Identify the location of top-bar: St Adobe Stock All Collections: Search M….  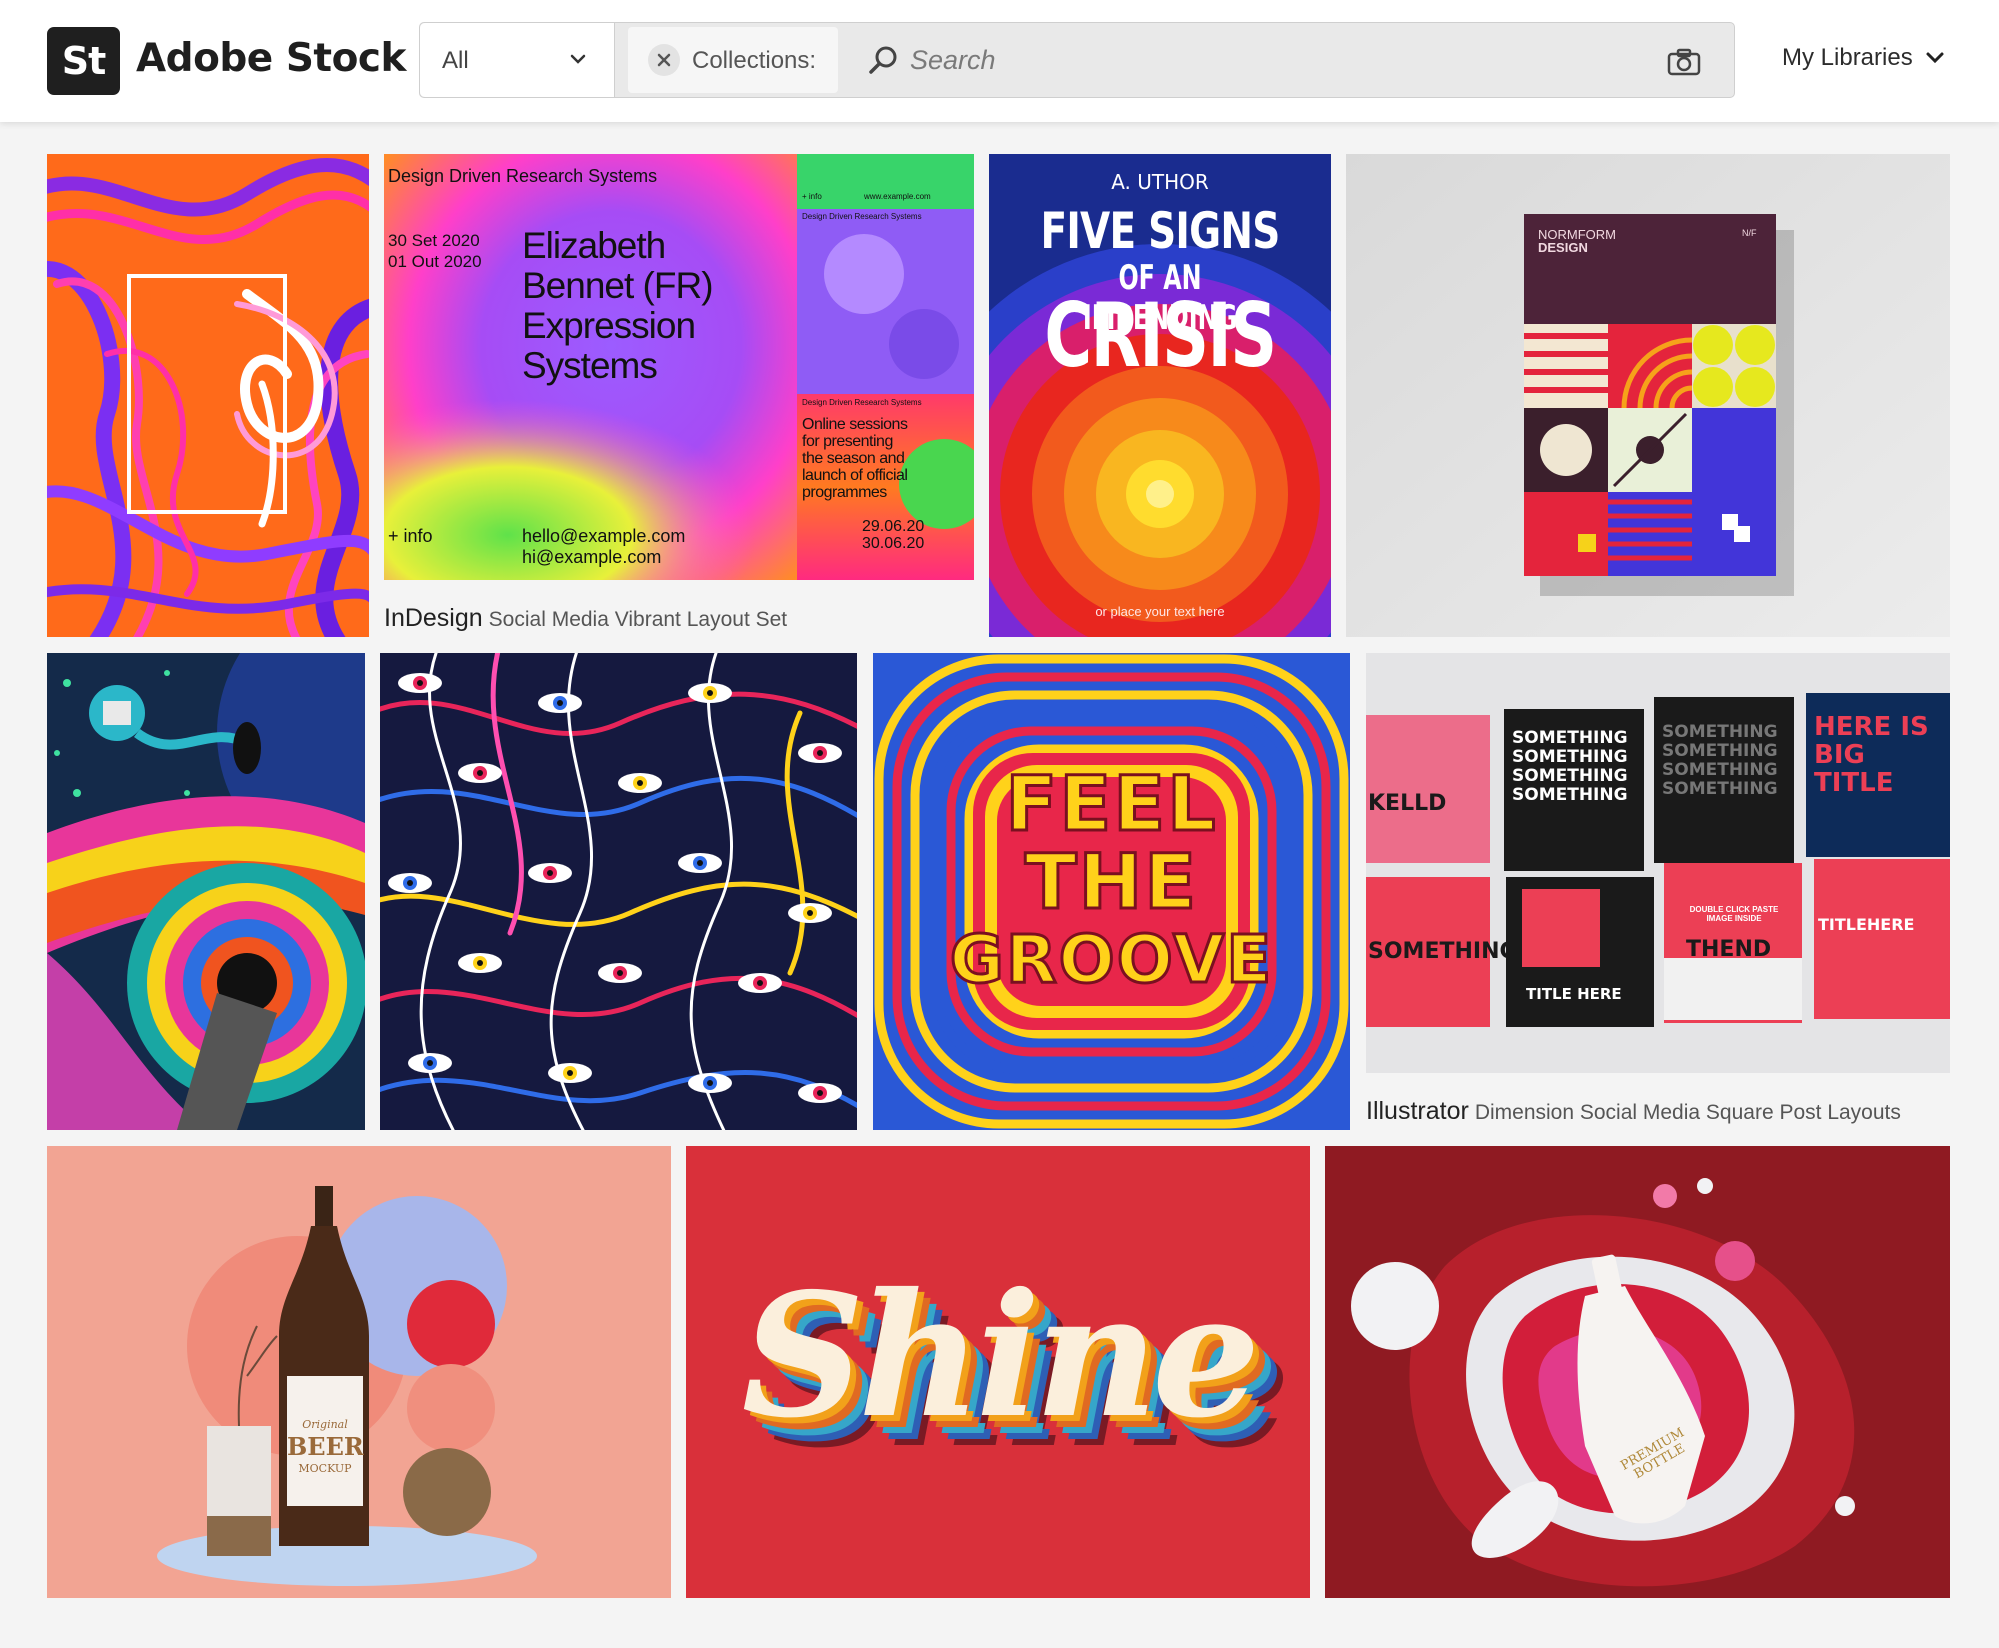
(999, 61).